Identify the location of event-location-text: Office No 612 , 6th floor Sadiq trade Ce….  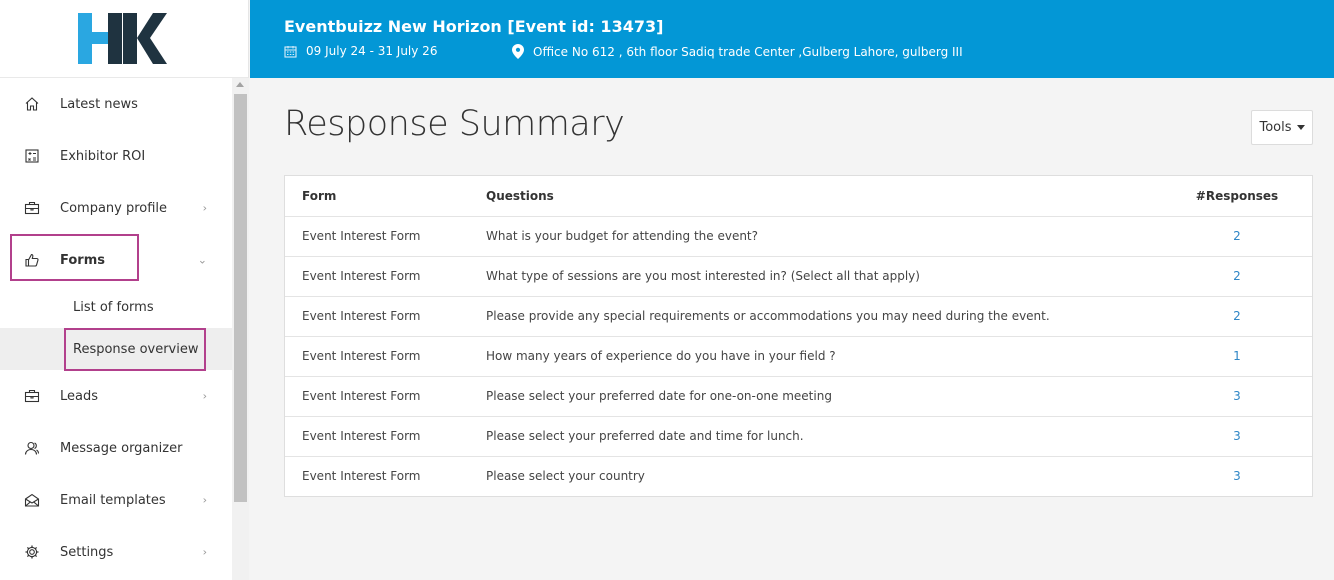
(748, 51).